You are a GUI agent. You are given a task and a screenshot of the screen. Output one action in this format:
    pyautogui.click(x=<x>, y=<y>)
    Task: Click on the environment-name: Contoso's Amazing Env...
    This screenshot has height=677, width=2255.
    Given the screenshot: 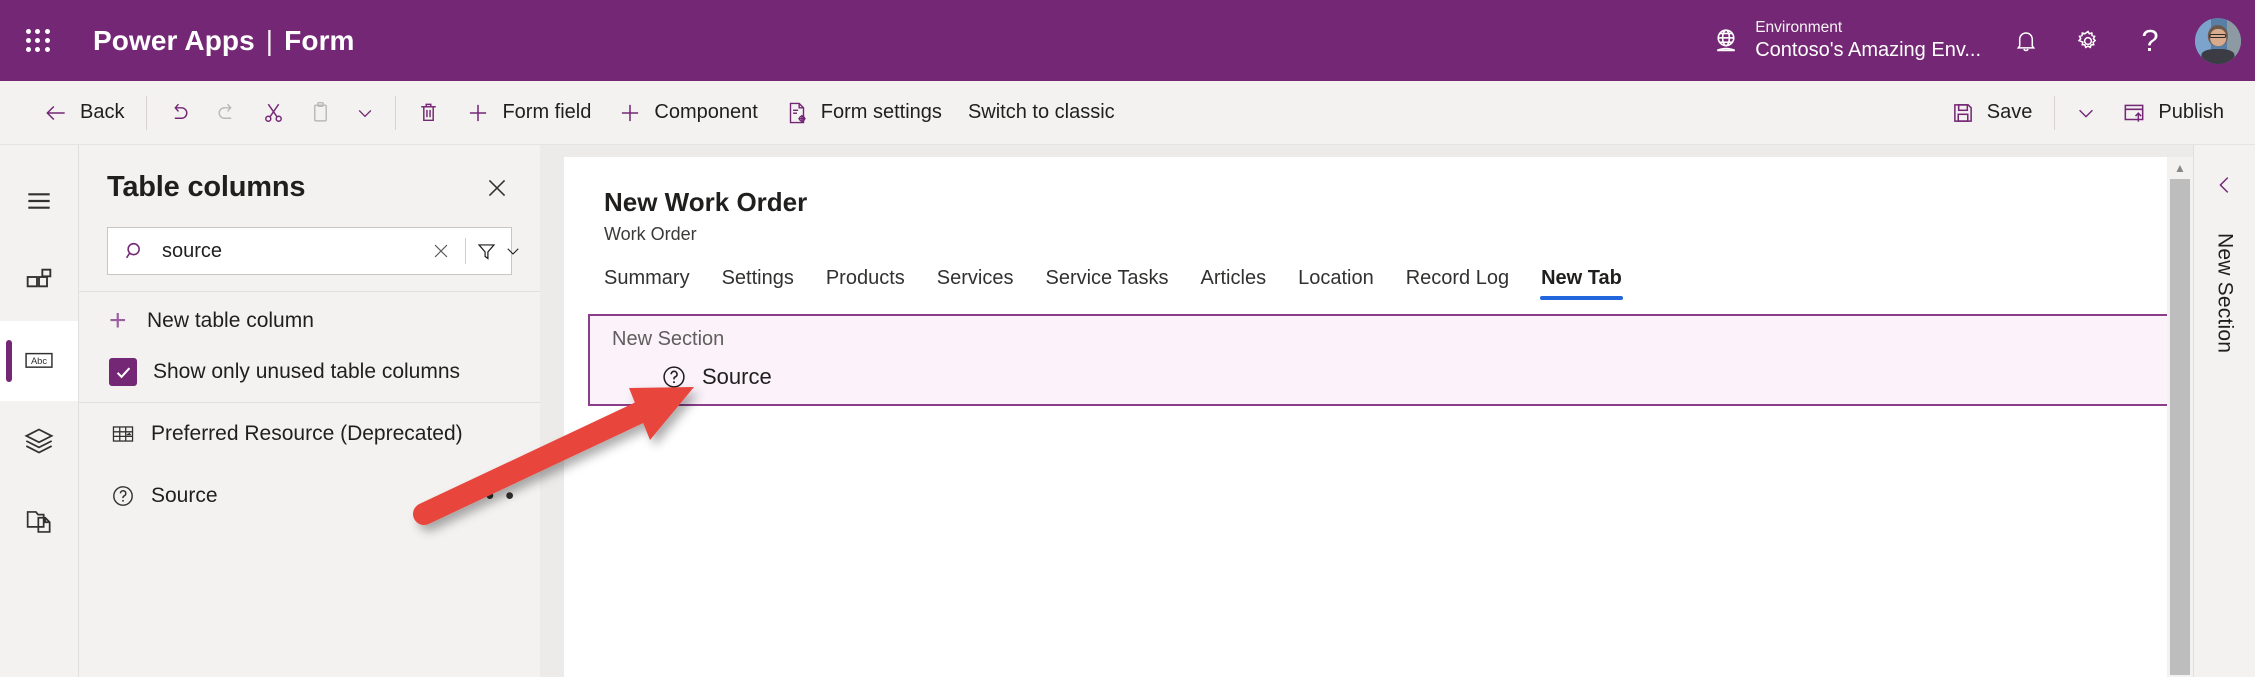 What is the action you would take?
    pyautogui.click(x=1868, y=49)
    